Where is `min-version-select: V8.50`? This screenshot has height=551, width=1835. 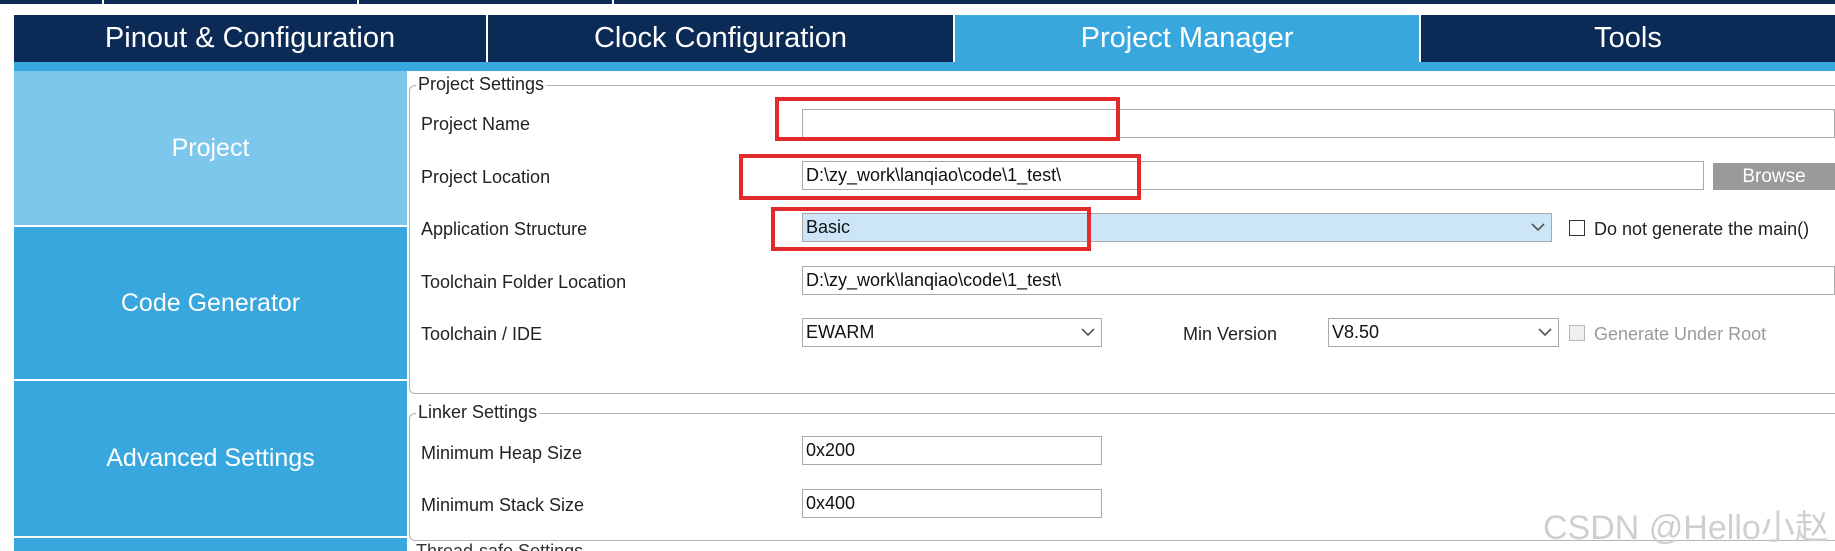 min-version-select: V8.50 is located at coordinates (1443, 332).